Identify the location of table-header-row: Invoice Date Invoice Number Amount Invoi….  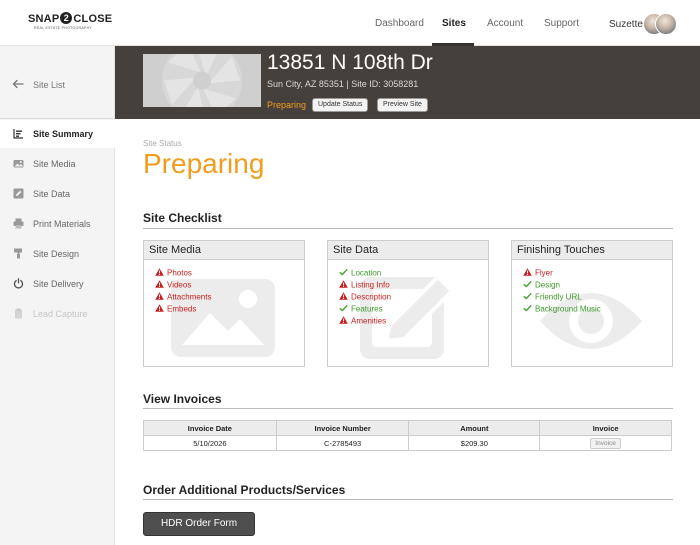
(407, 428).